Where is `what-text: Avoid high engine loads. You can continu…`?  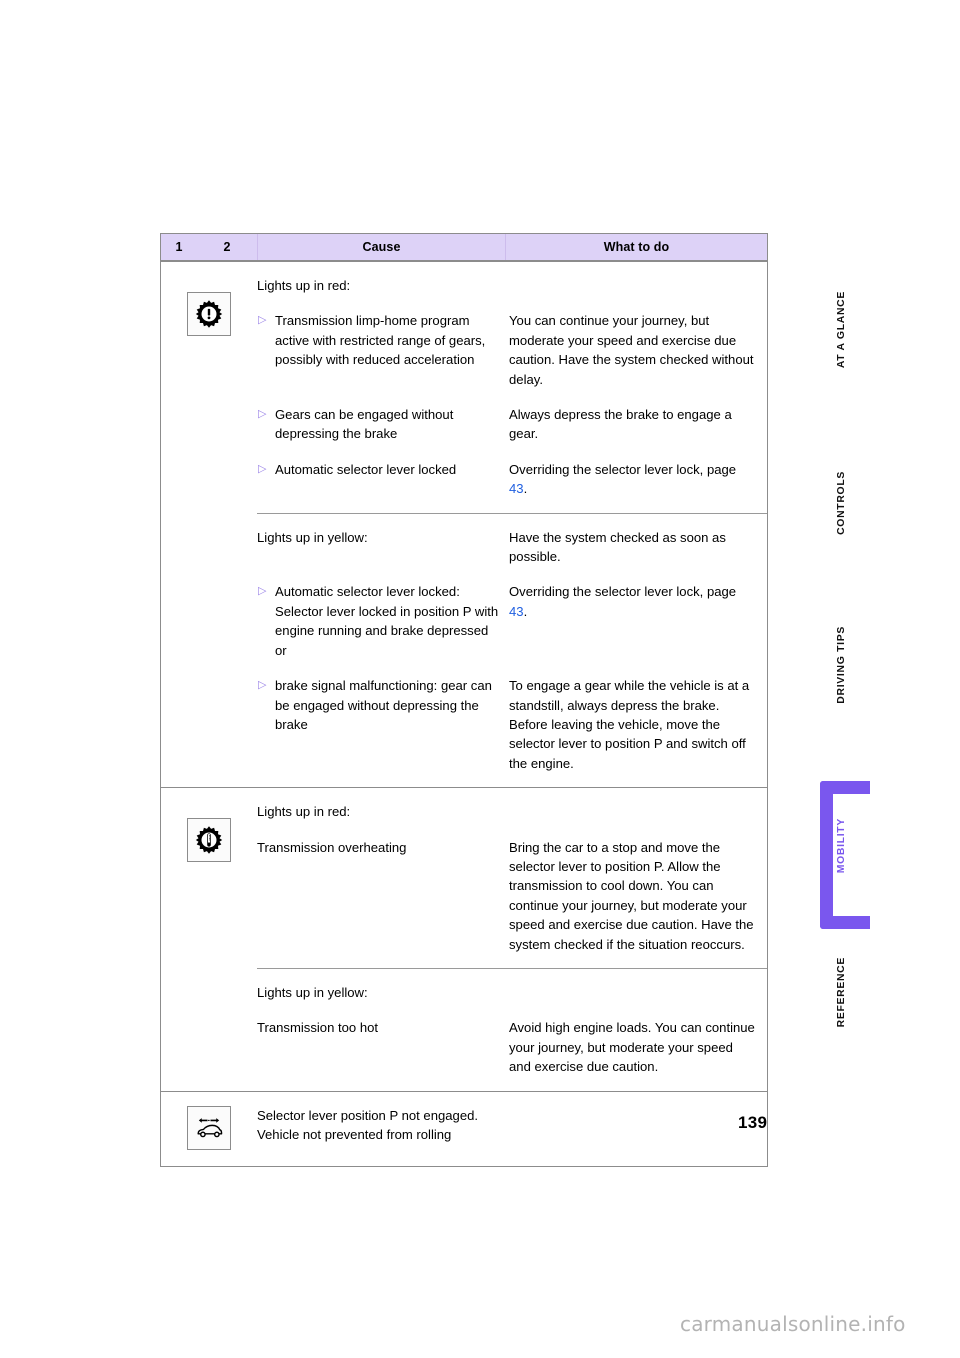 what-text: Avoid high engine loads. You can continu… is located at coordinates (632, 1047).